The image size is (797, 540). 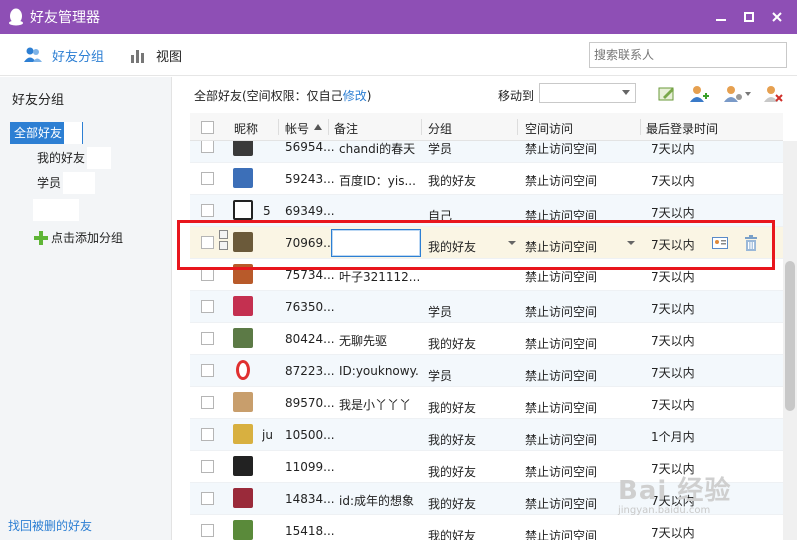 What do you see at coordinates (512, 243) in the screenshot?
I see `group-dropdown-arrow-icon` at bounding box center [512, 243].